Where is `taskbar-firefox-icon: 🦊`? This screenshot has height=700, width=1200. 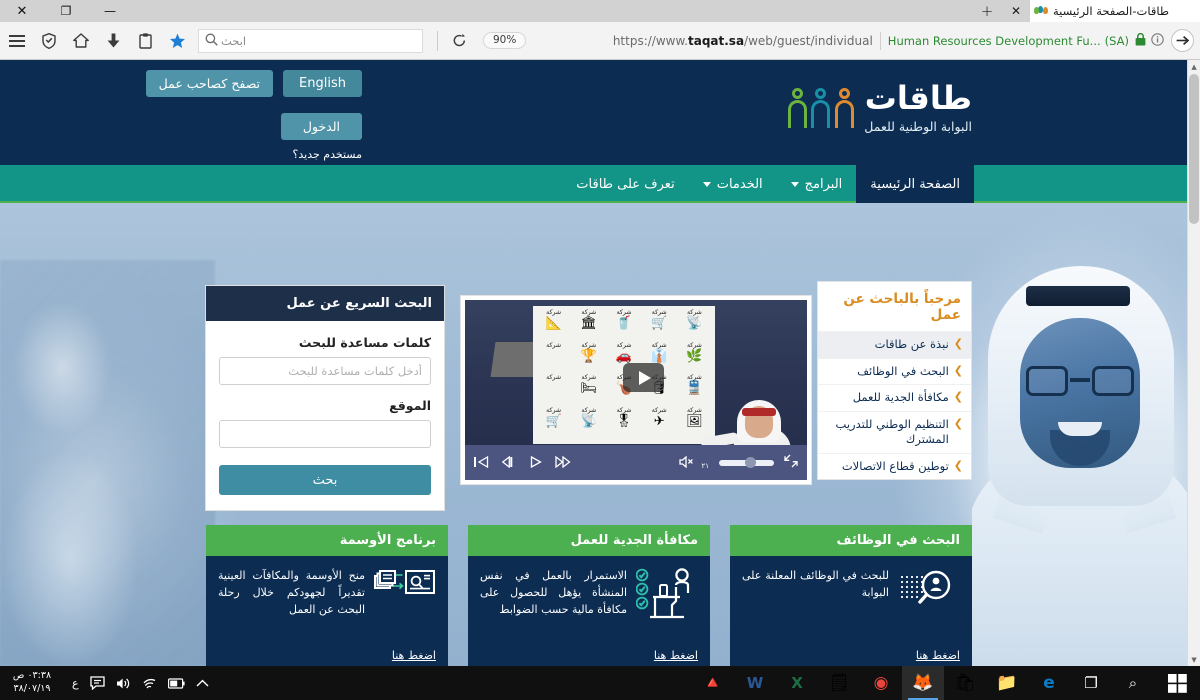
taskbar-firefox-icon: 🦊 is located at coordinates (923, 683).